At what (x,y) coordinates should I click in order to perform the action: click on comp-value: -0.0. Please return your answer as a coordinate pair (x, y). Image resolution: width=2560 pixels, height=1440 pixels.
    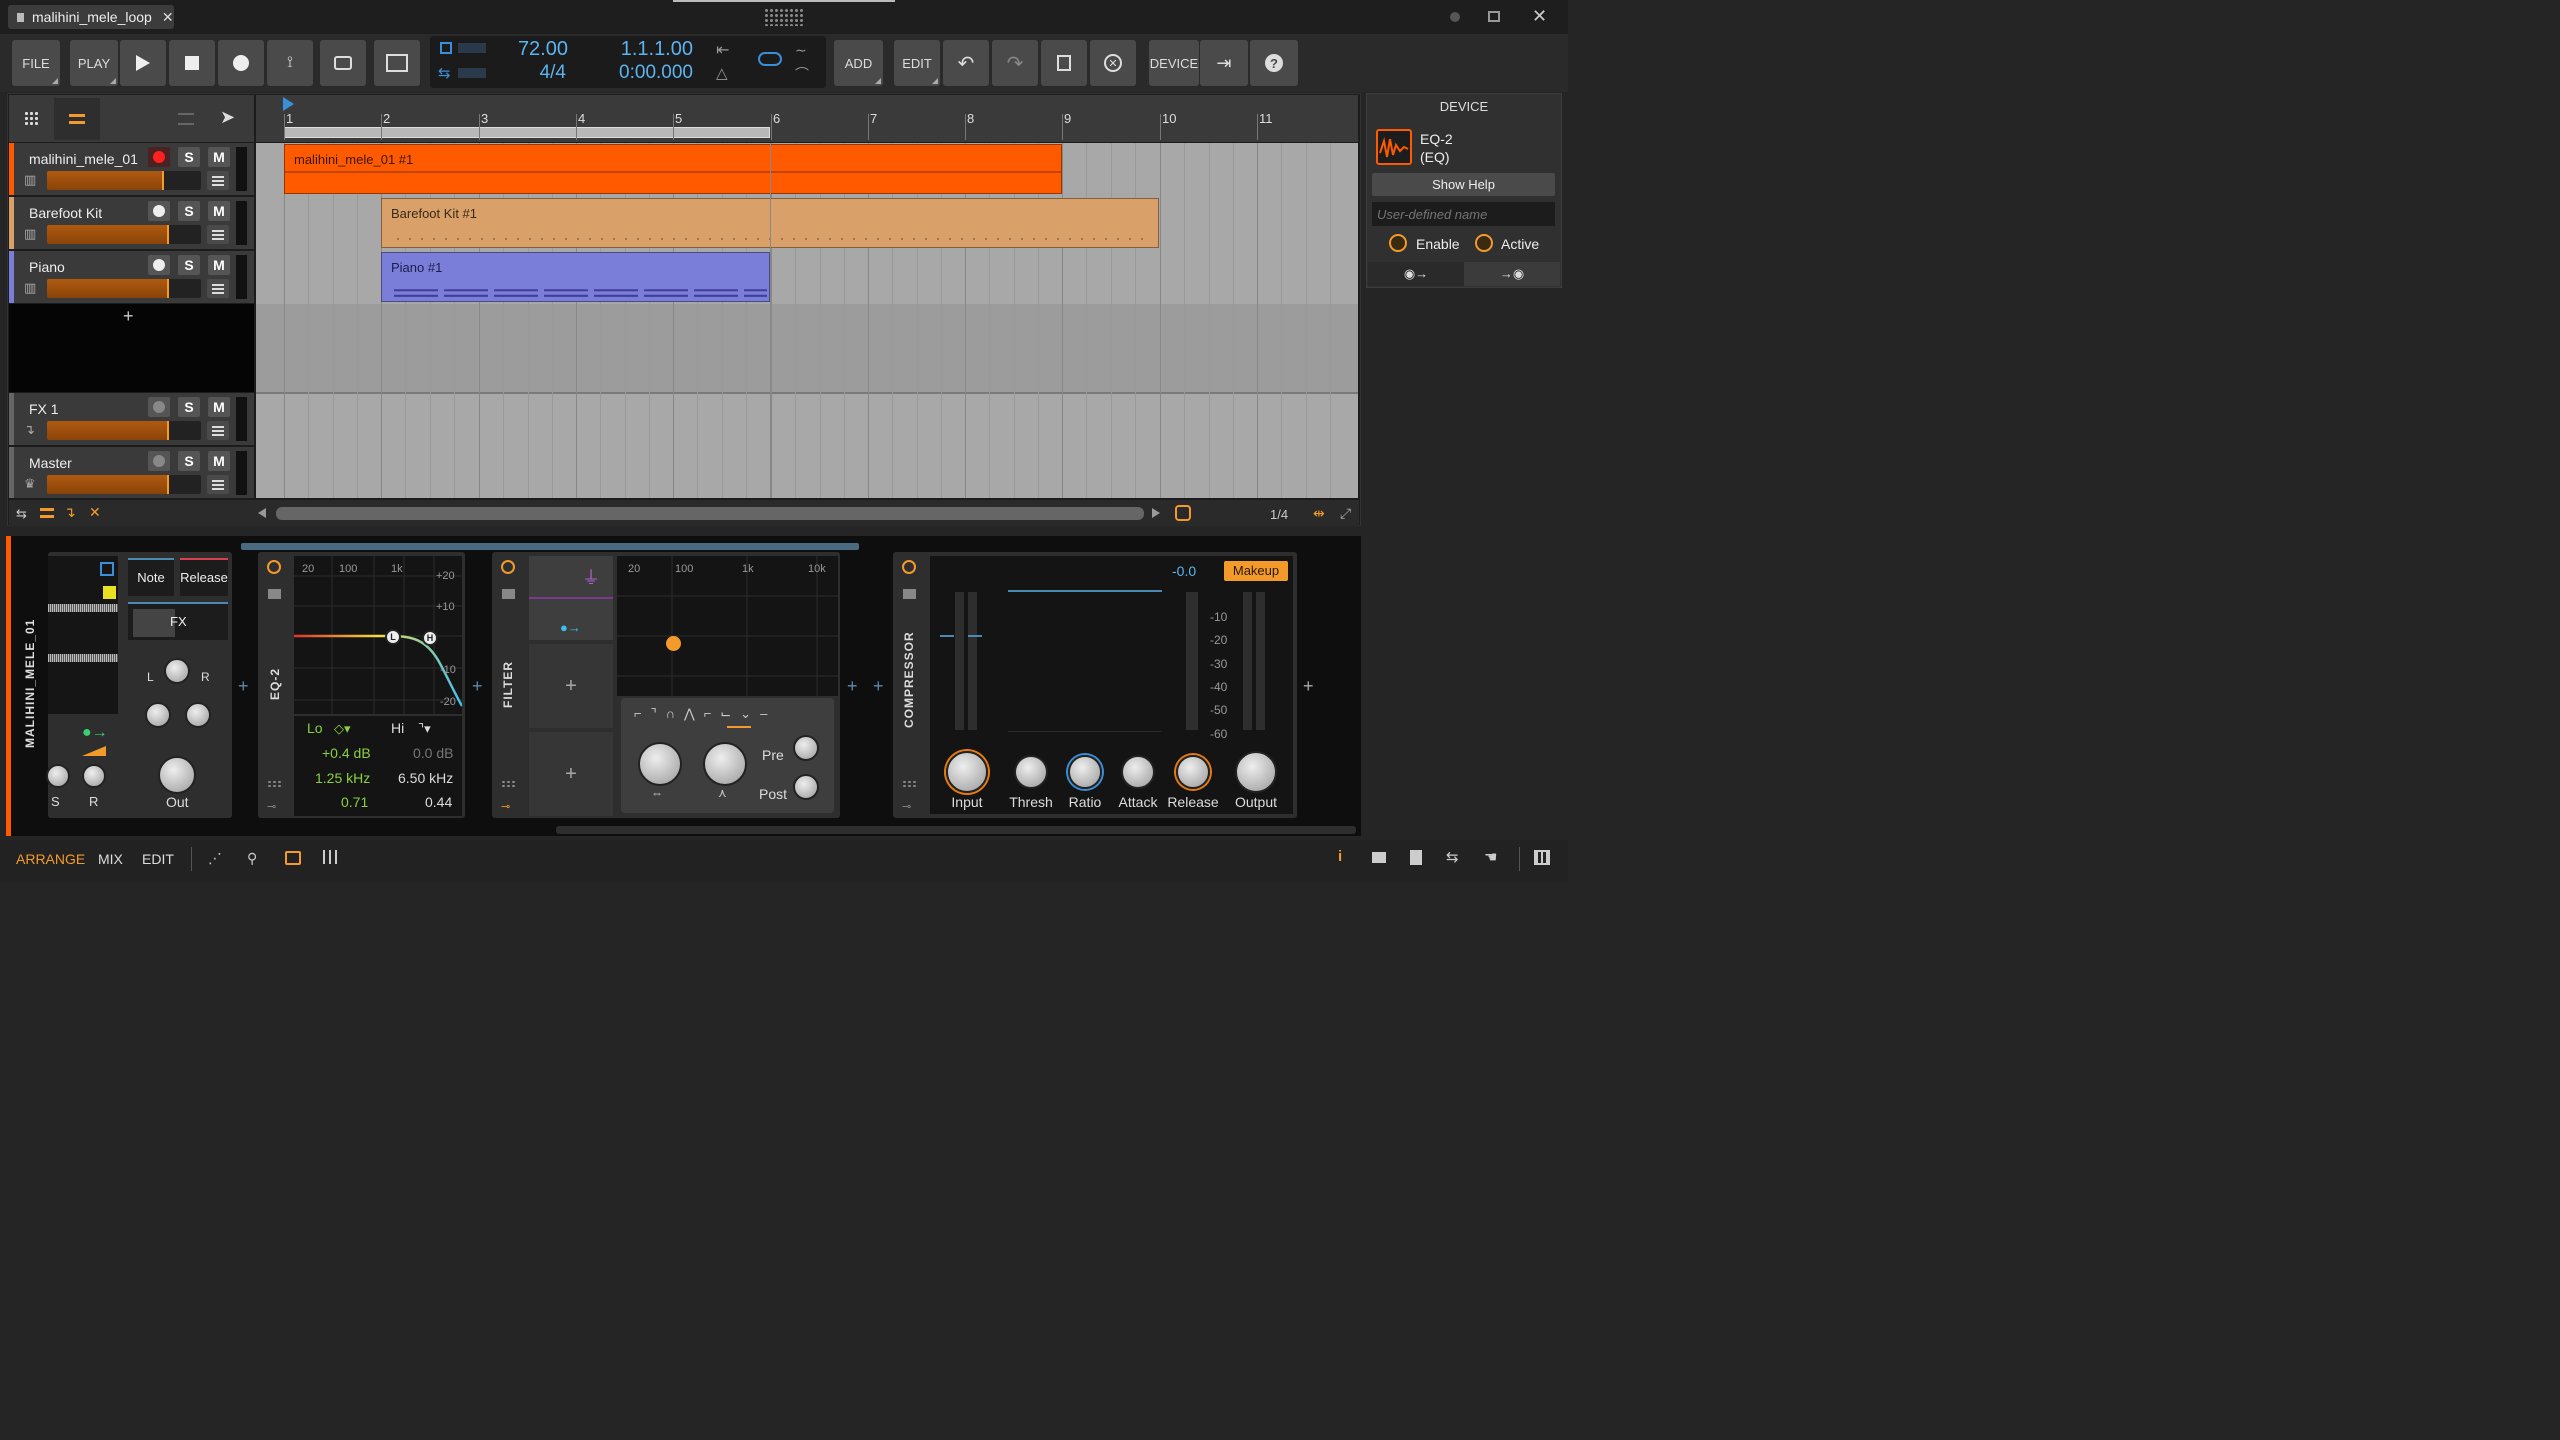
    Looking at the image, I should click on (1184, 571).